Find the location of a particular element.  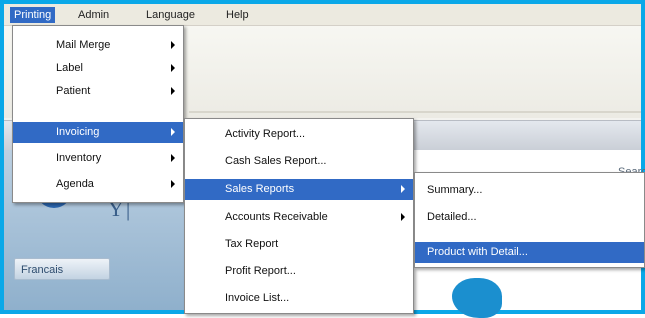

menu-item-accounts-receivable: Accounts Receivable is located at coordinates (299, 217).